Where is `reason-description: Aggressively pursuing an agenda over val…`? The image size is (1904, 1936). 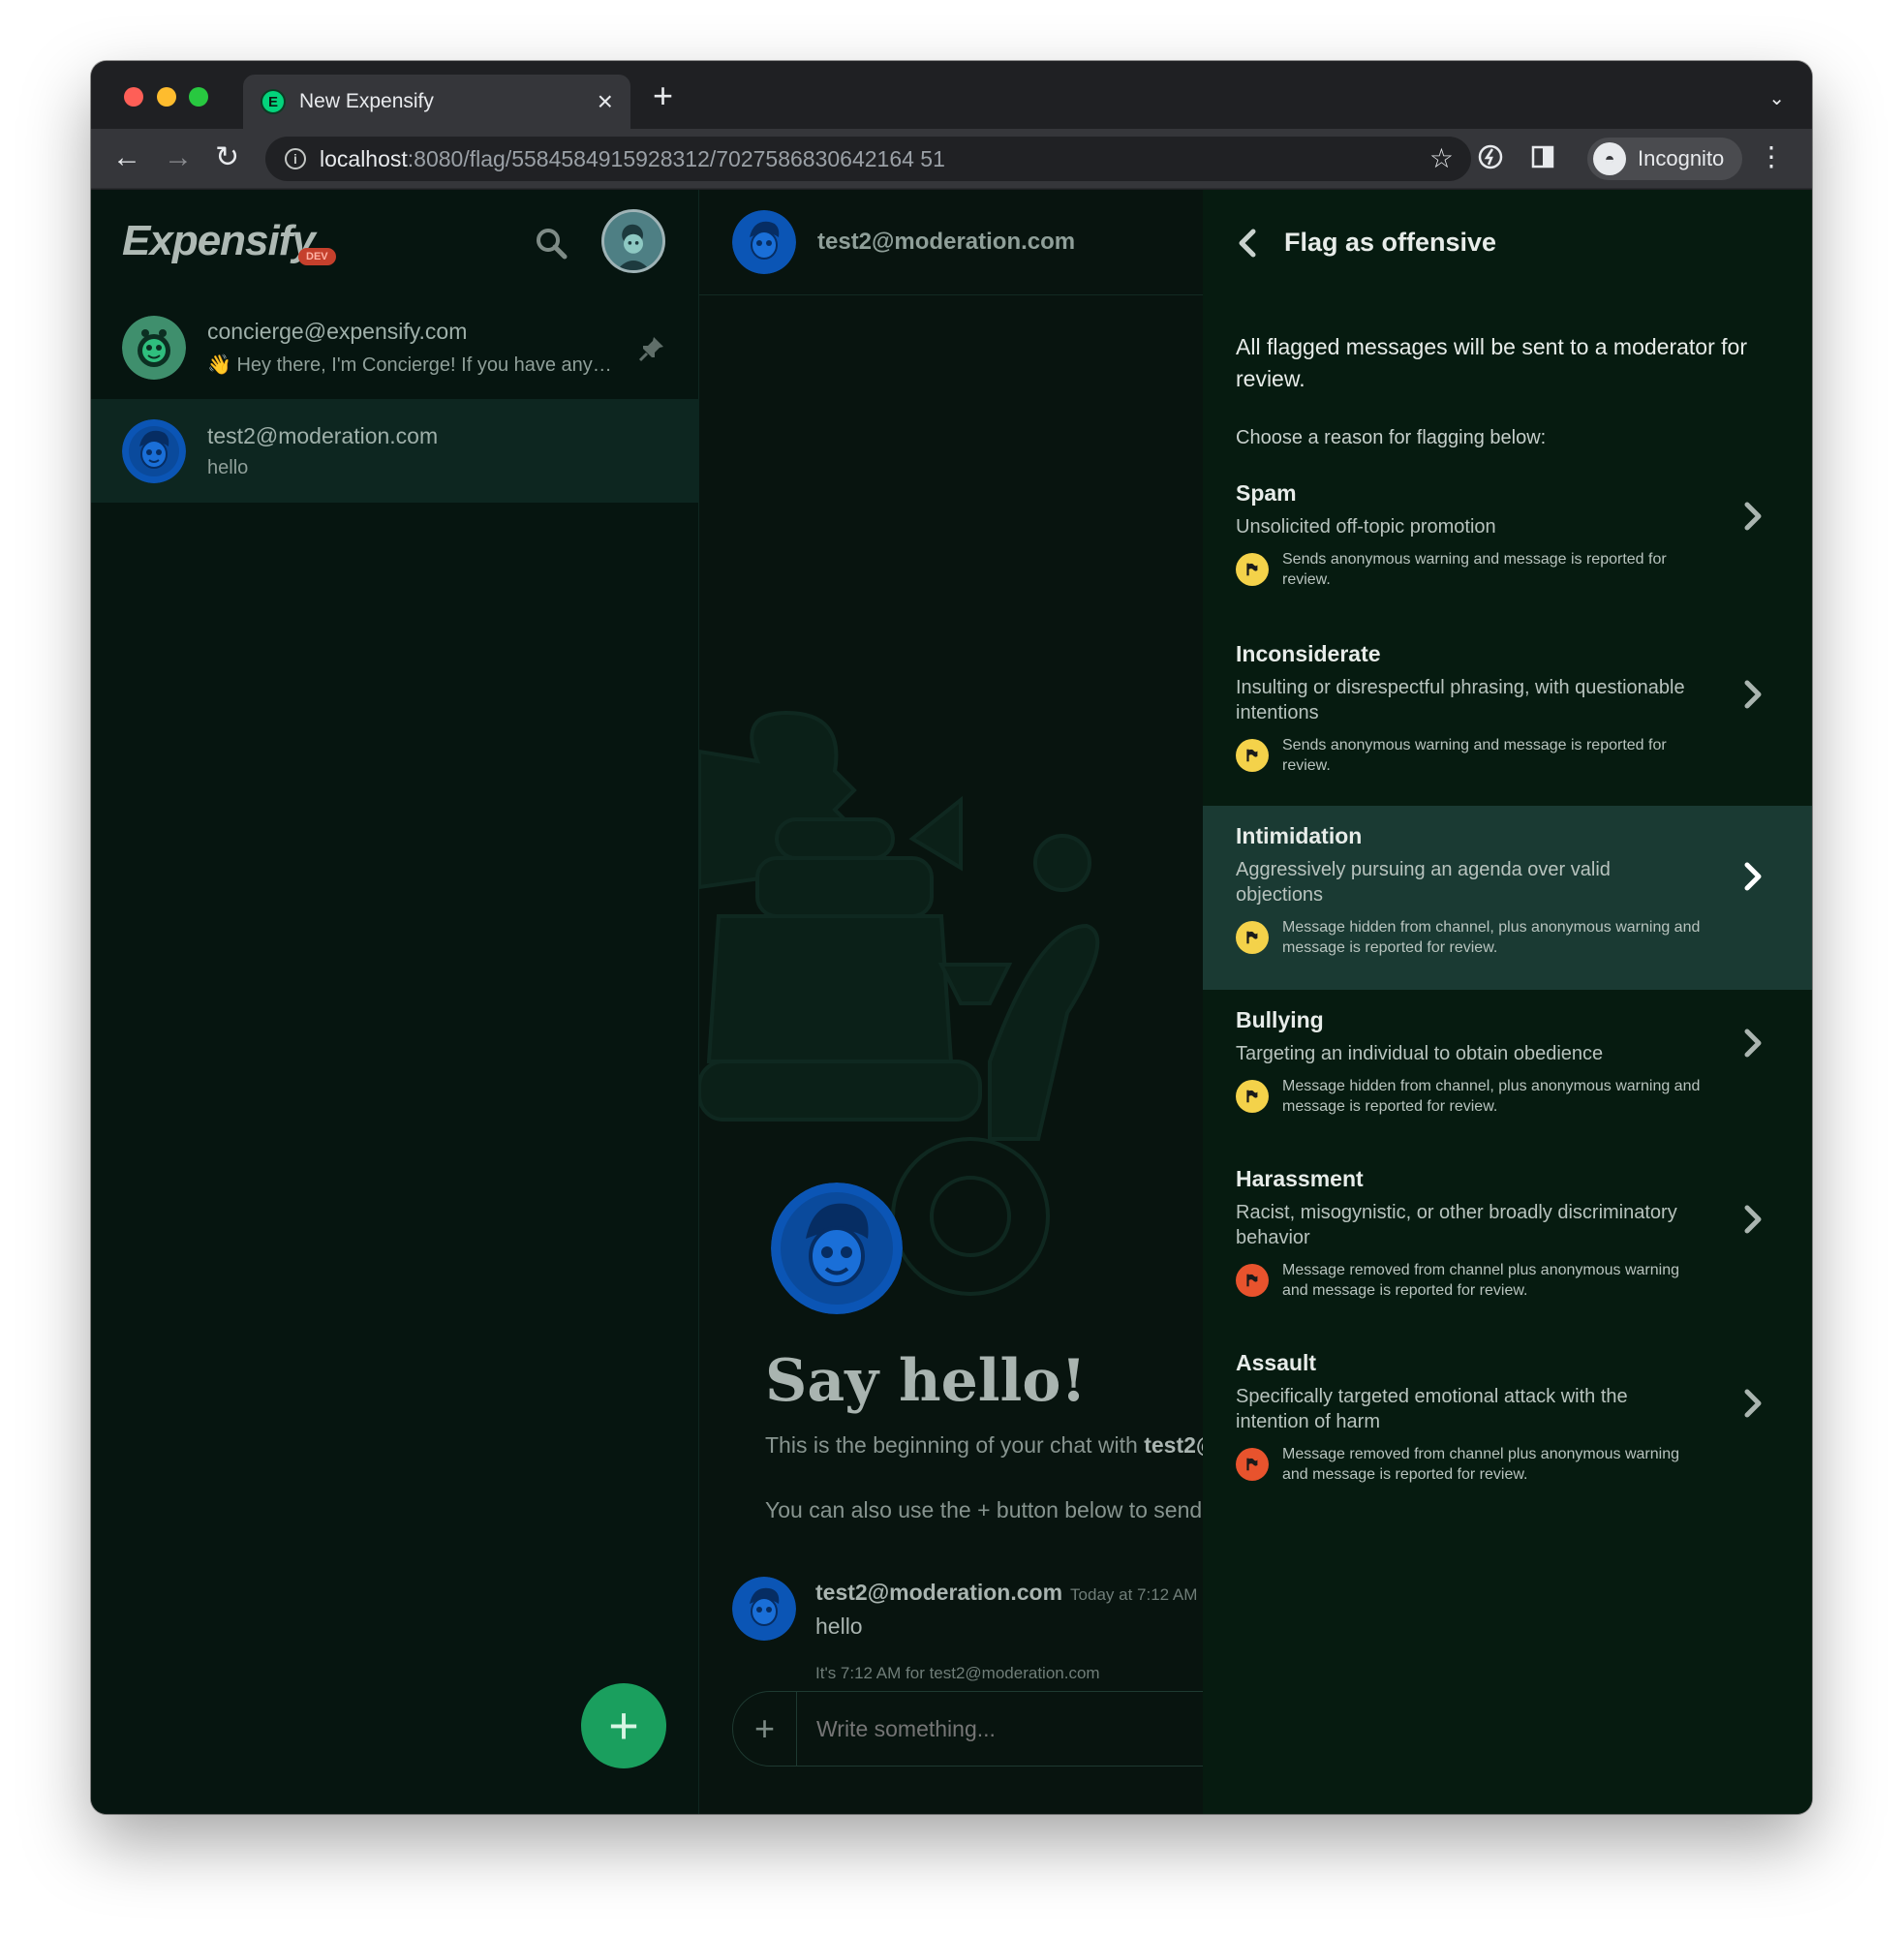
reason-description: Aggressively pursuing an agenda over val… is located at coordinates (1424, 882).